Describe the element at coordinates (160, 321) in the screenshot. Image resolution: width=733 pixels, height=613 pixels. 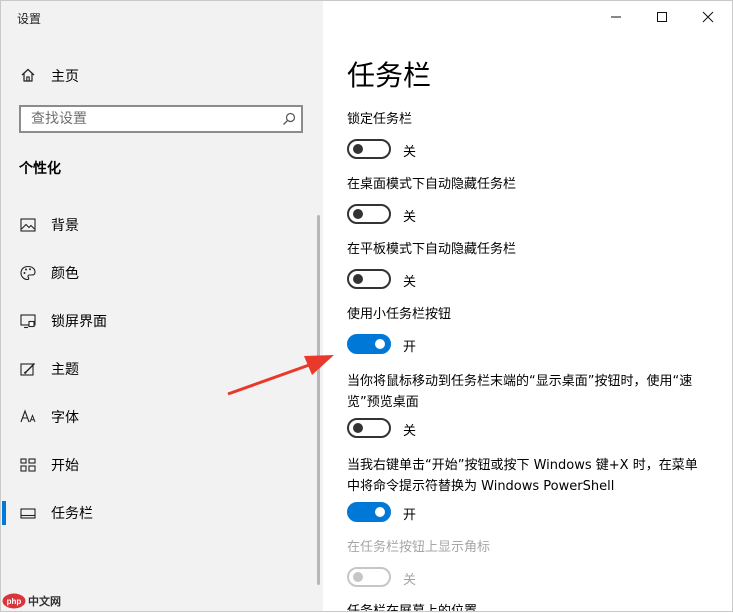
I see `sidebar-item-lock-screen: 锁屏界面` at that location.